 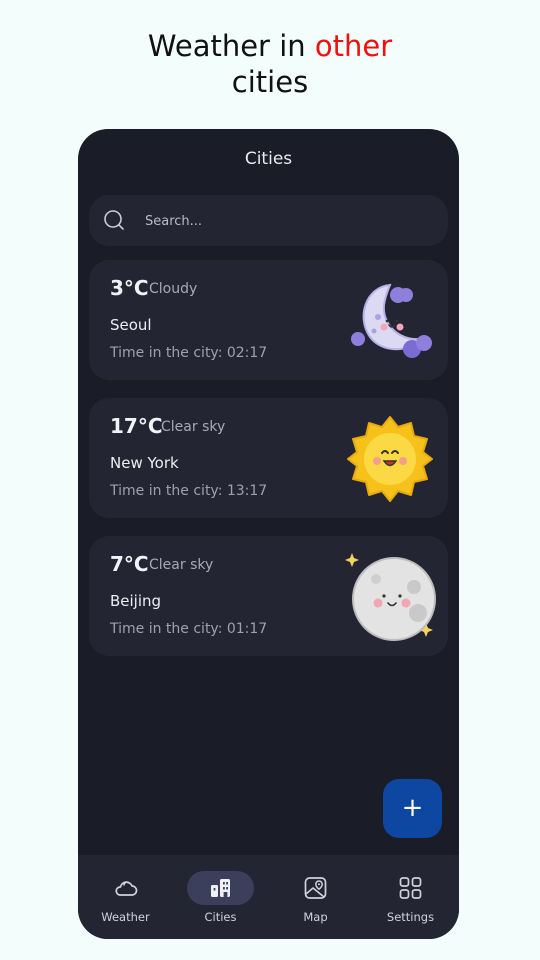 I want to click on search-bar, so click(x=268, y=220).